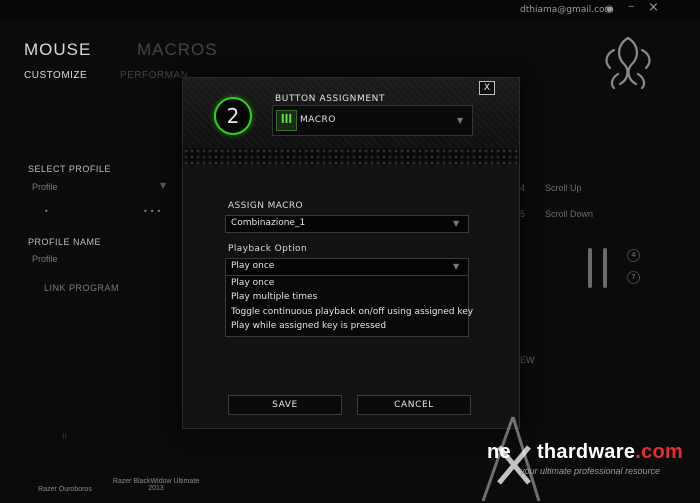 The width and height of the screenshot is (700, 503). Describe the element at coordinates (46, 211) in the screenshot. I see `add-profile-icon: •` at that location.